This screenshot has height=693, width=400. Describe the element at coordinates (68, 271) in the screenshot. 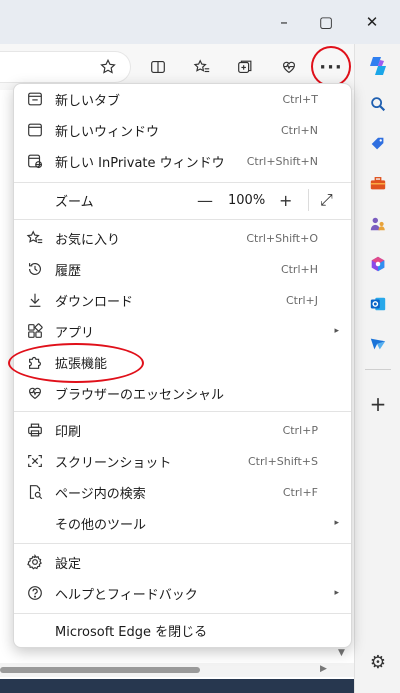

I see `menu-label: 履歴` at that location.